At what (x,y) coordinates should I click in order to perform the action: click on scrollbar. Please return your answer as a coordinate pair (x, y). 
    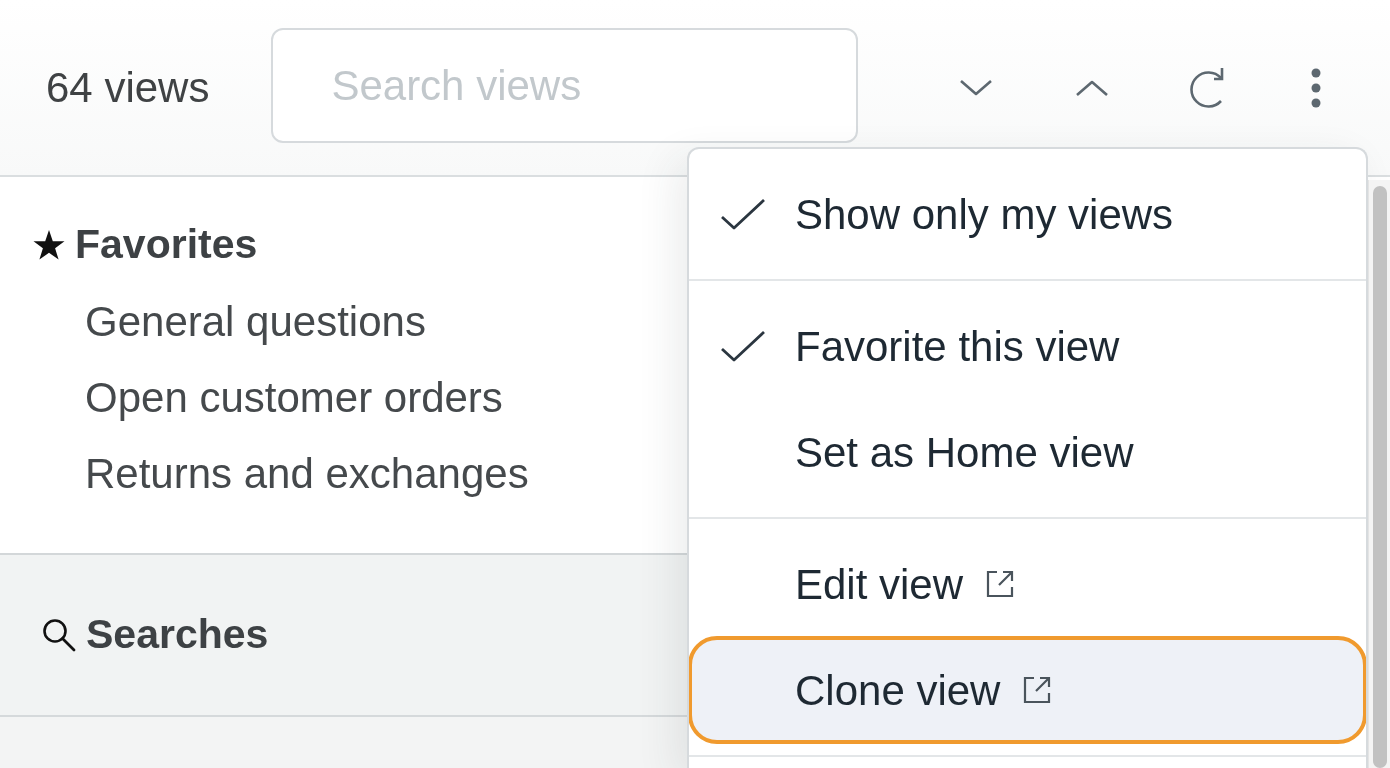
    Looking at the image, I should click on (1379, 474).